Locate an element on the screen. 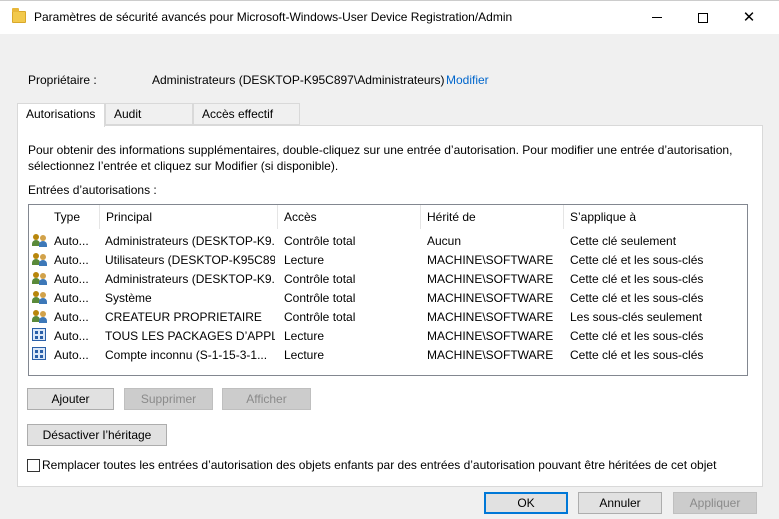  cell-principal: CREATEUR PROPRIETAIRE is located at coordinates (183, 317).